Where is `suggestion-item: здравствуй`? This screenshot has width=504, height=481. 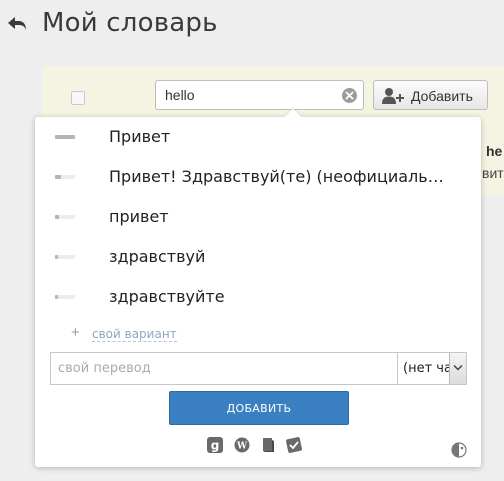
suggestion-item: здравствуй is located at coordinates (258, 257).